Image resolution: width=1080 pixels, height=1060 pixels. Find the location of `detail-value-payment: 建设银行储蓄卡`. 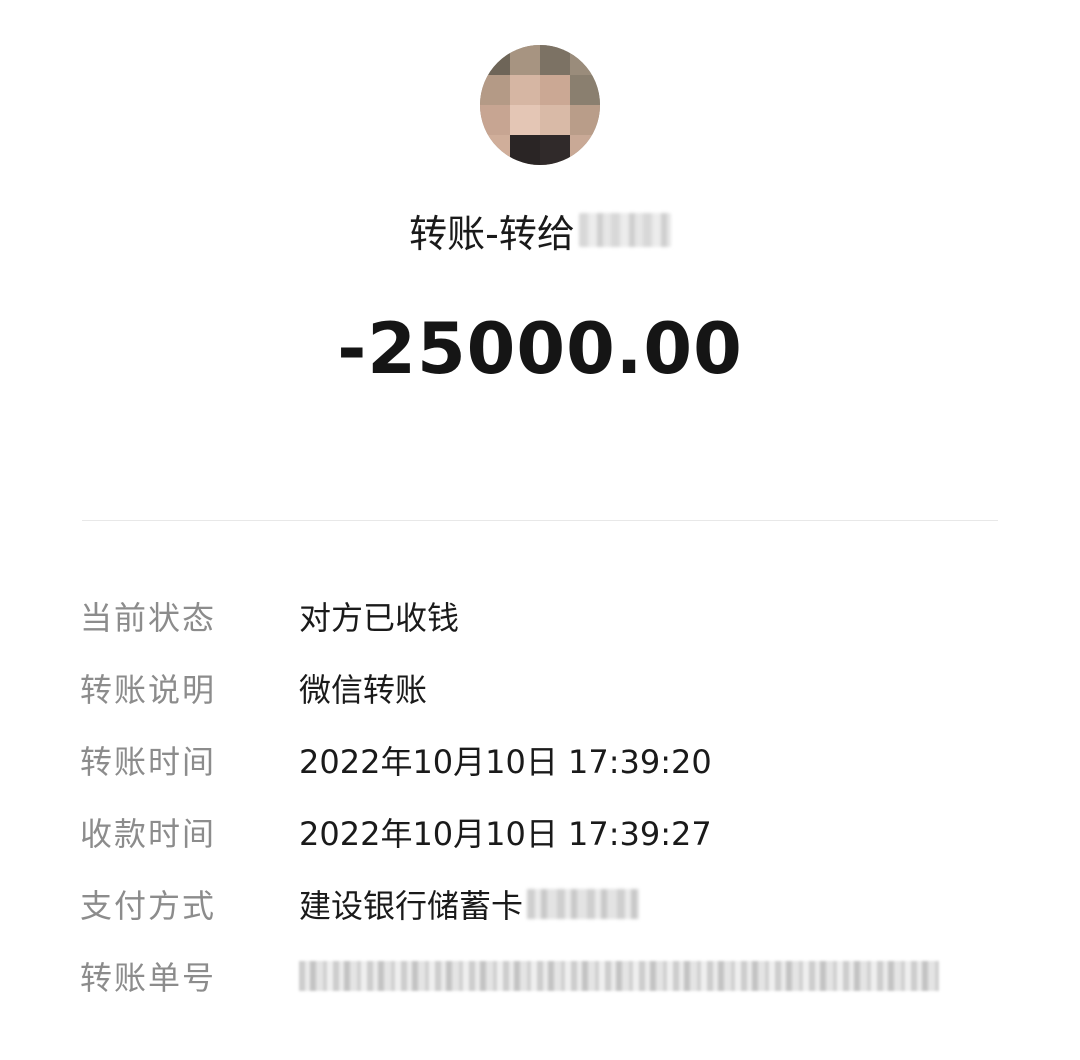

detail-value-payment: 建设银行储蓄卡 is located at coordinates (469, 904).